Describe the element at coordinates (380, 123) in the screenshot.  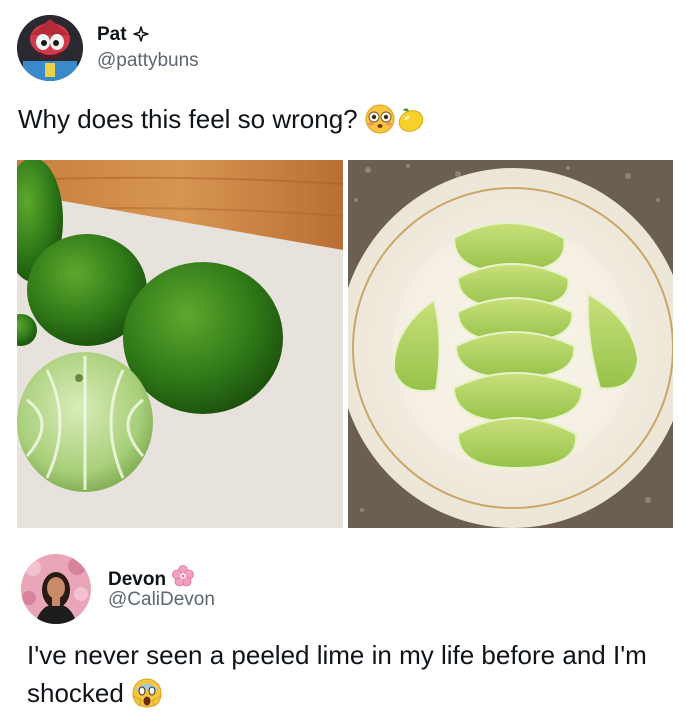
I see `flushed-face-icon` at that location.